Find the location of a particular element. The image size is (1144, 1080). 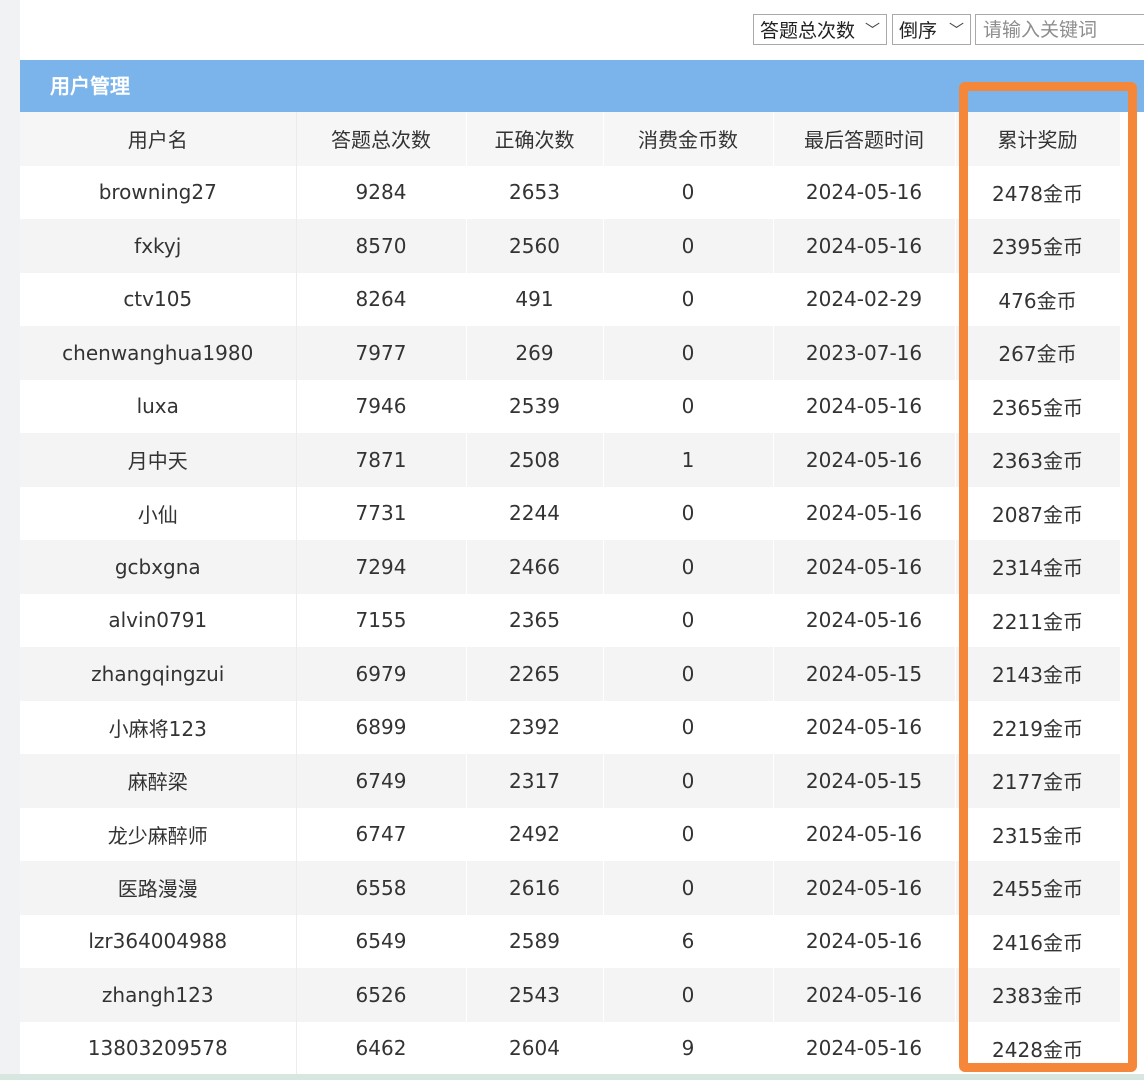

cell-total-answers: 7731 is located at coordinates (381, 513).